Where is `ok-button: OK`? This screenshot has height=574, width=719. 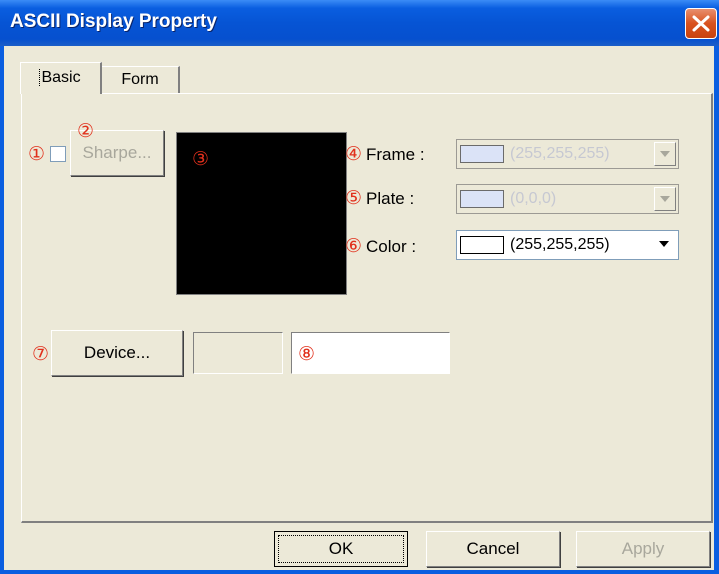
ok-button: OK is located at coordinates (341, 549).